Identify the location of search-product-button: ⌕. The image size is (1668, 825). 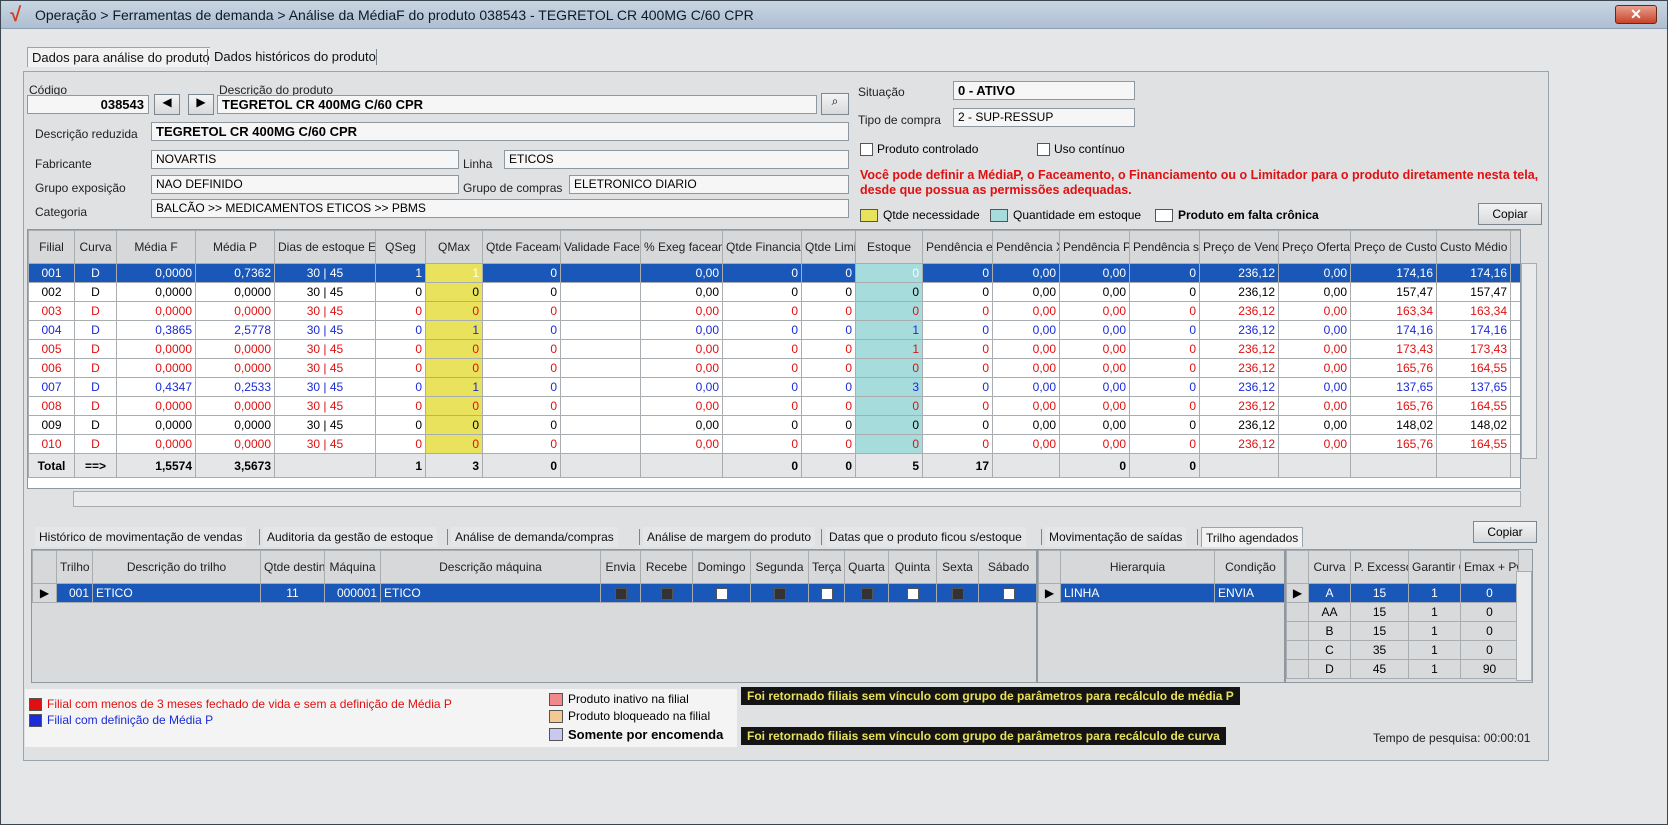
(835, 104).